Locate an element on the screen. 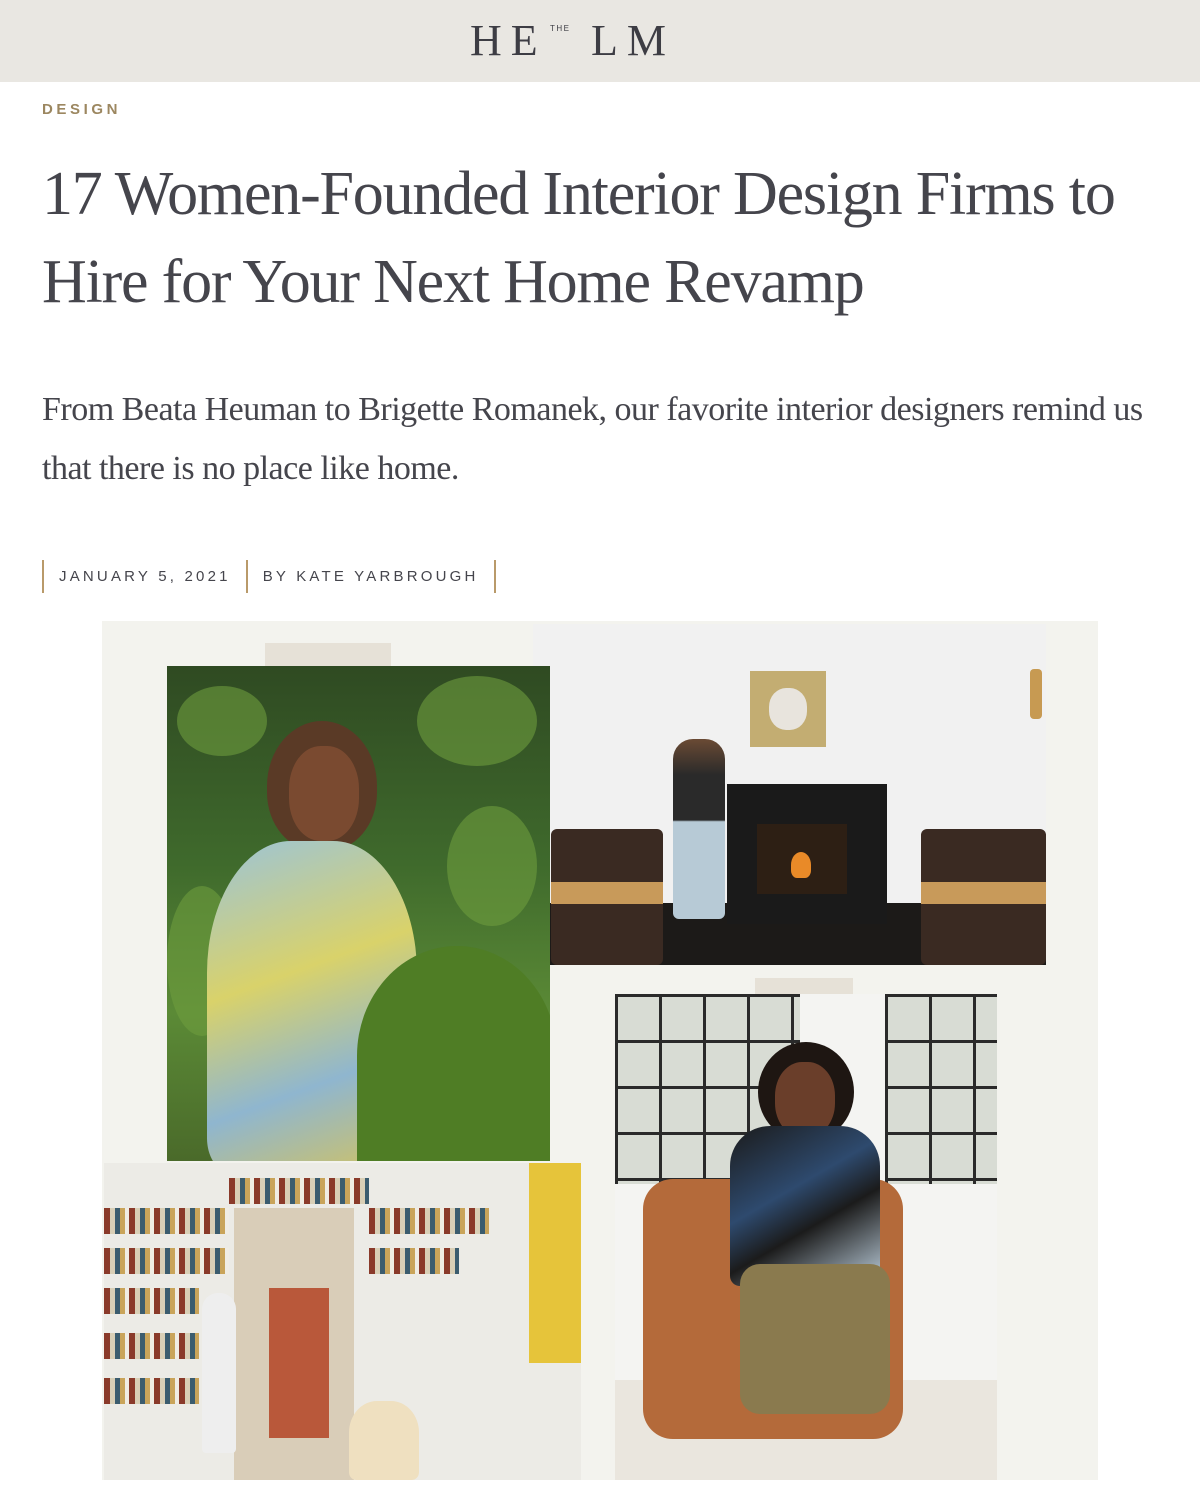  publish-date: JANUARY 5, 2021 is located at coordinates (145, 576).